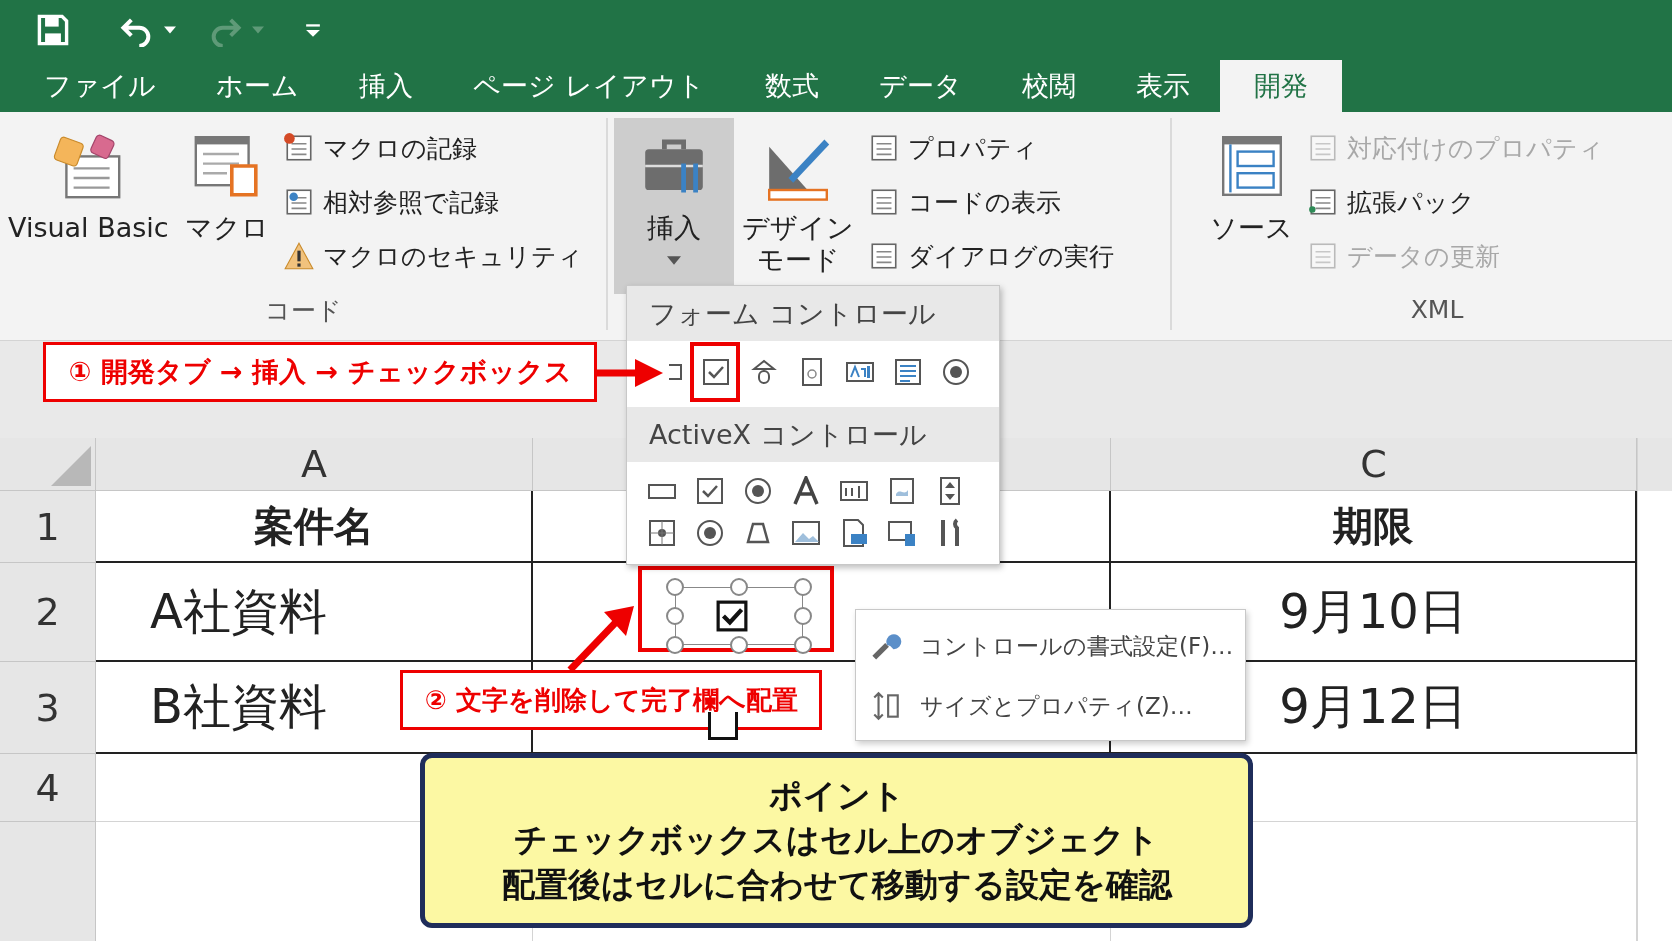  Describe the element at coordinates (48, 708) in the screenshot. I see `row-header: 3` at that location.